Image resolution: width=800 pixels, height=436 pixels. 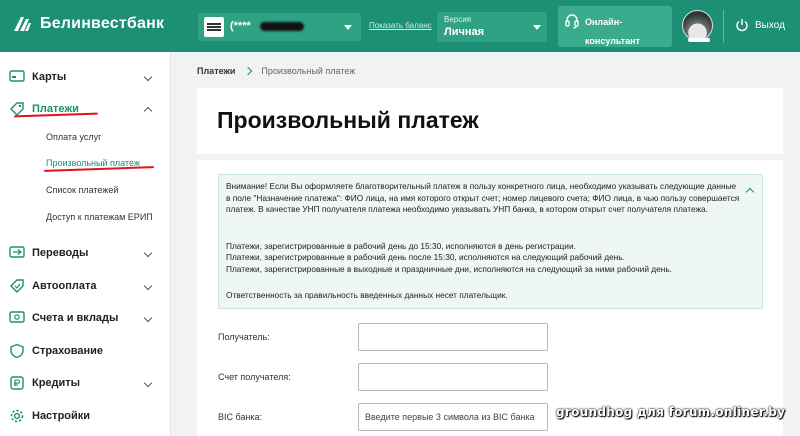 What do you see at coordinates (22, 24) in the screenshot?
I see `logo-icon` at bounding box center [22, 24].